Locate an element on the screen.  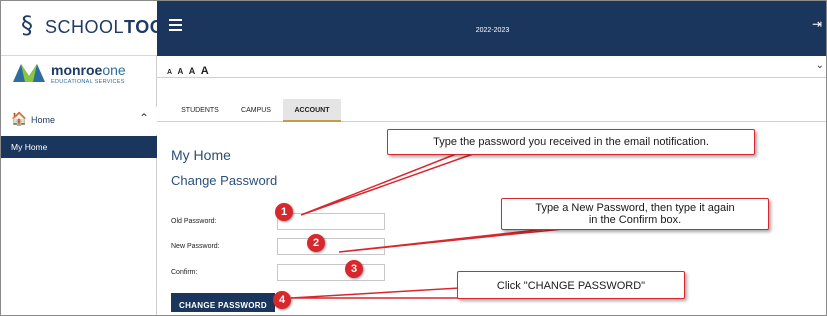
top-navbar: 2022-2023 ⇥ is located at coordinates (491, 28).